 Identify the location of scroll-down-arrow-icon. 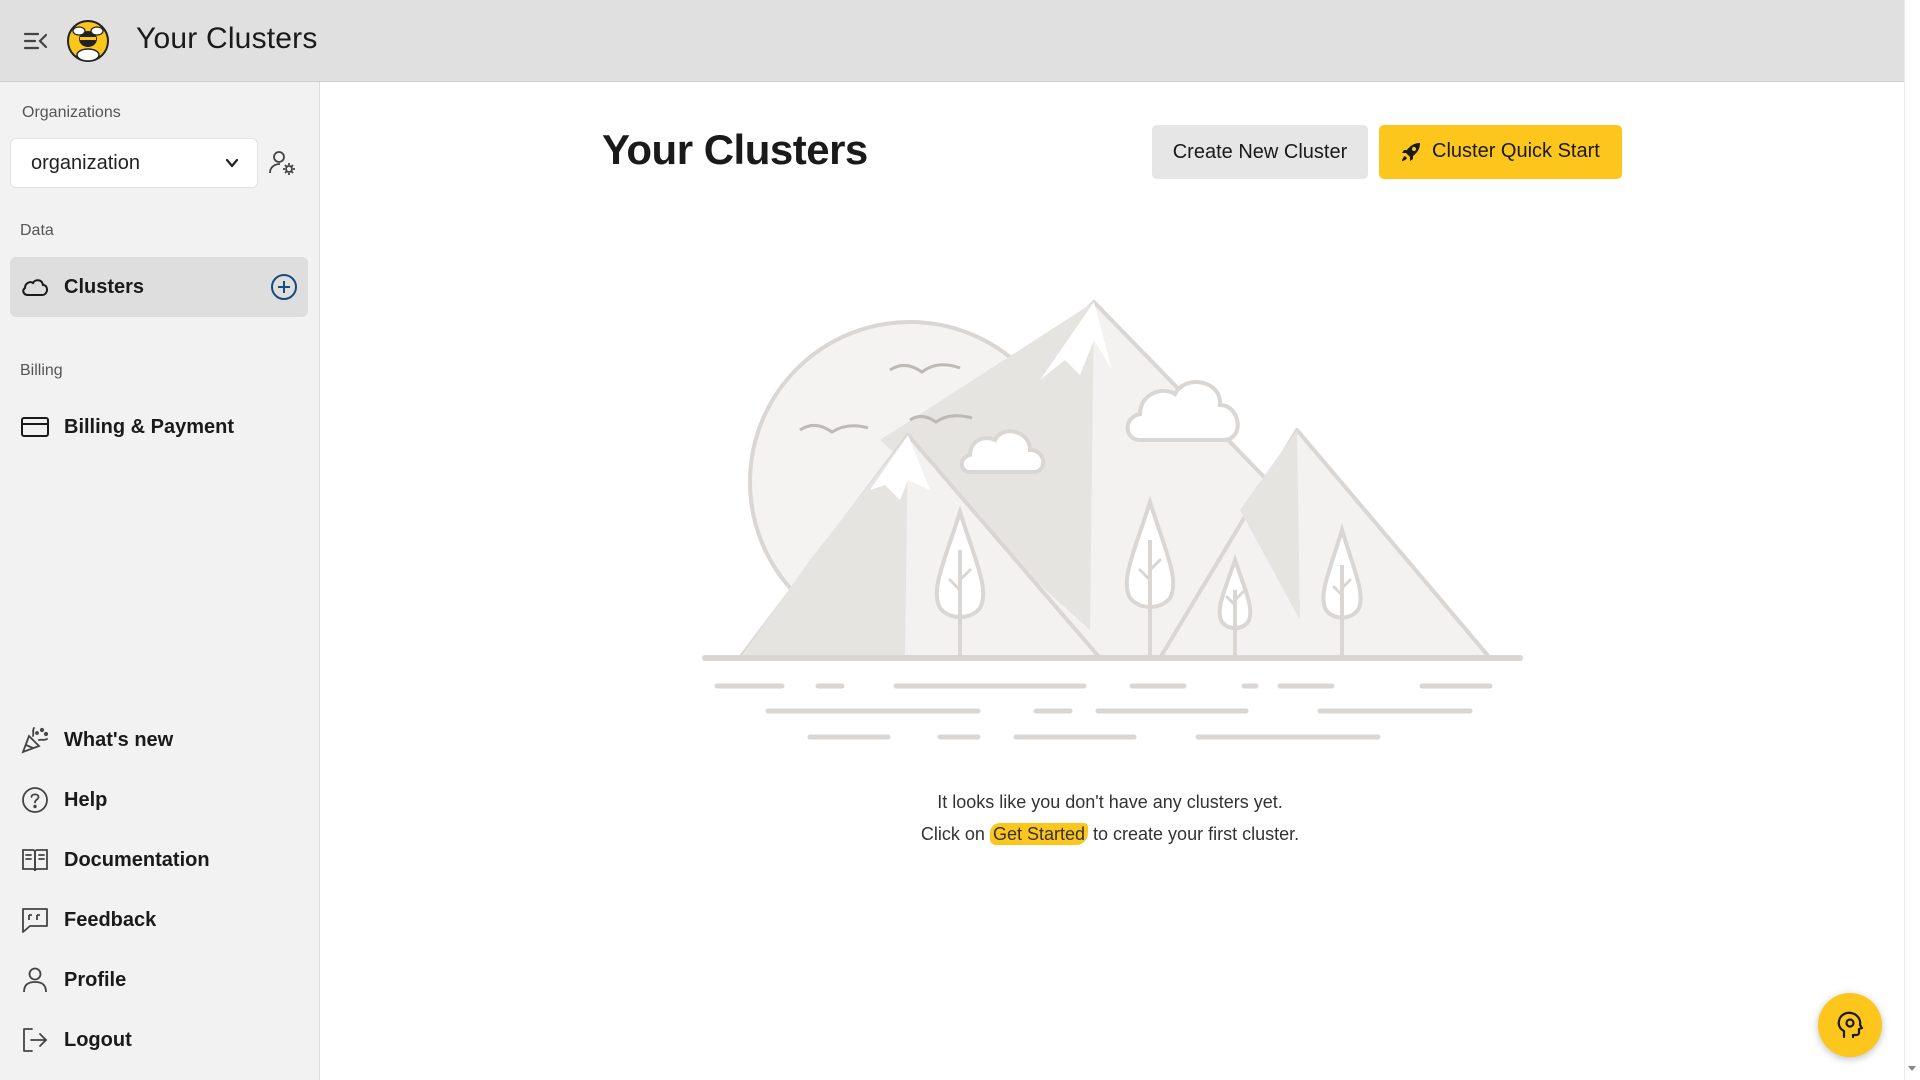
(1912, 1068).